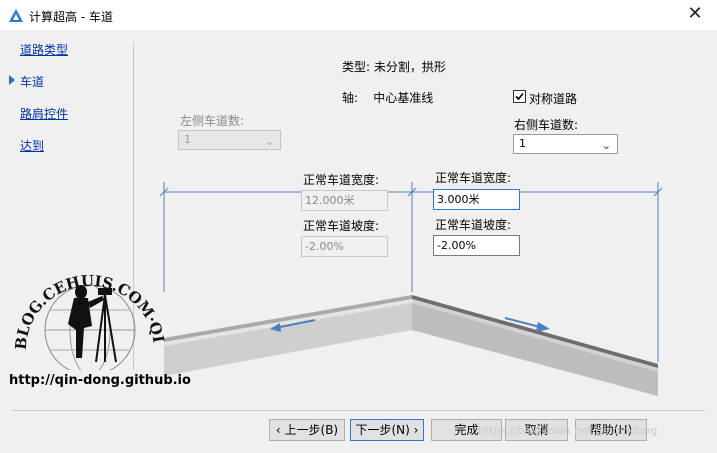  Describe the element at coordinates (535, 347) in the screenshot. I see `right-lane-body` at that location.